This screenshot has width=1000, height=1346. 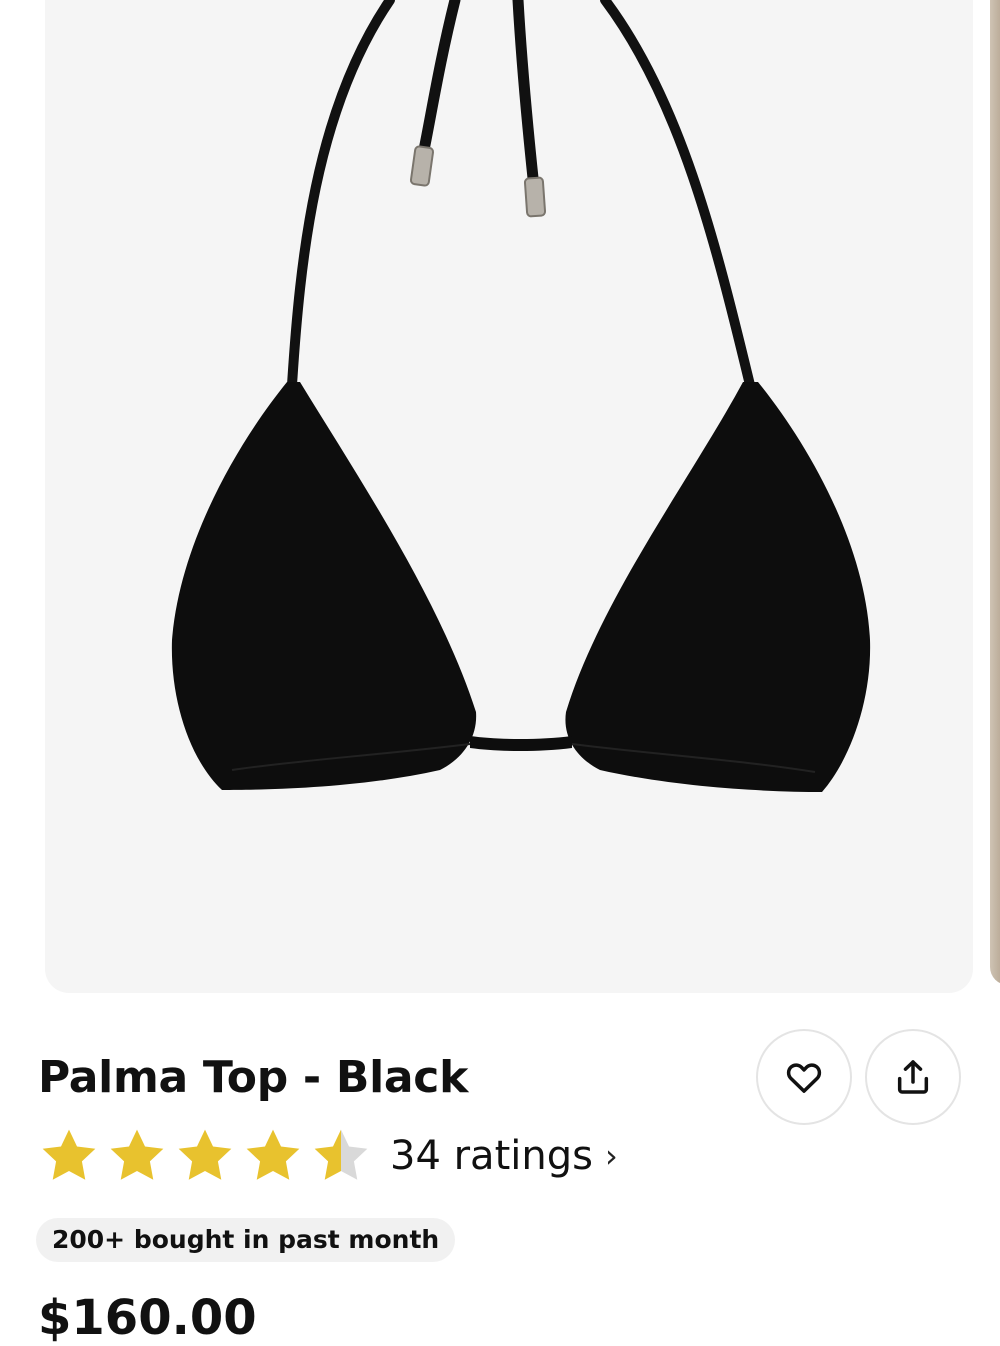 I want to click on heart-icon, so click(x=804, y=1078).